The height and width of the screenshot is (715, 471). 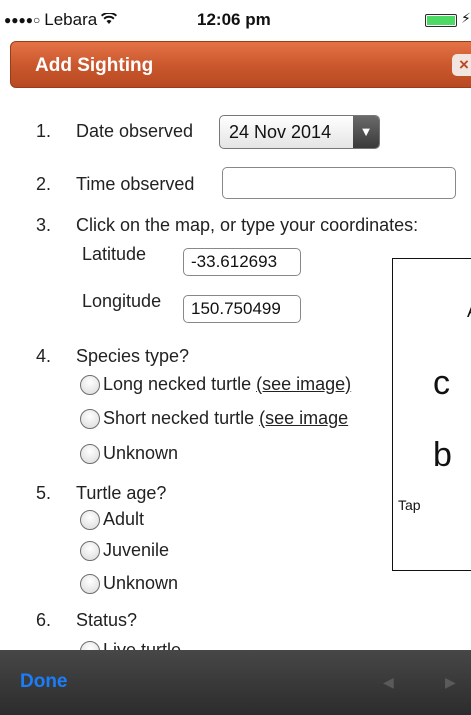 I want to click on age-option-label: Adult, so click(x=124, y=519).